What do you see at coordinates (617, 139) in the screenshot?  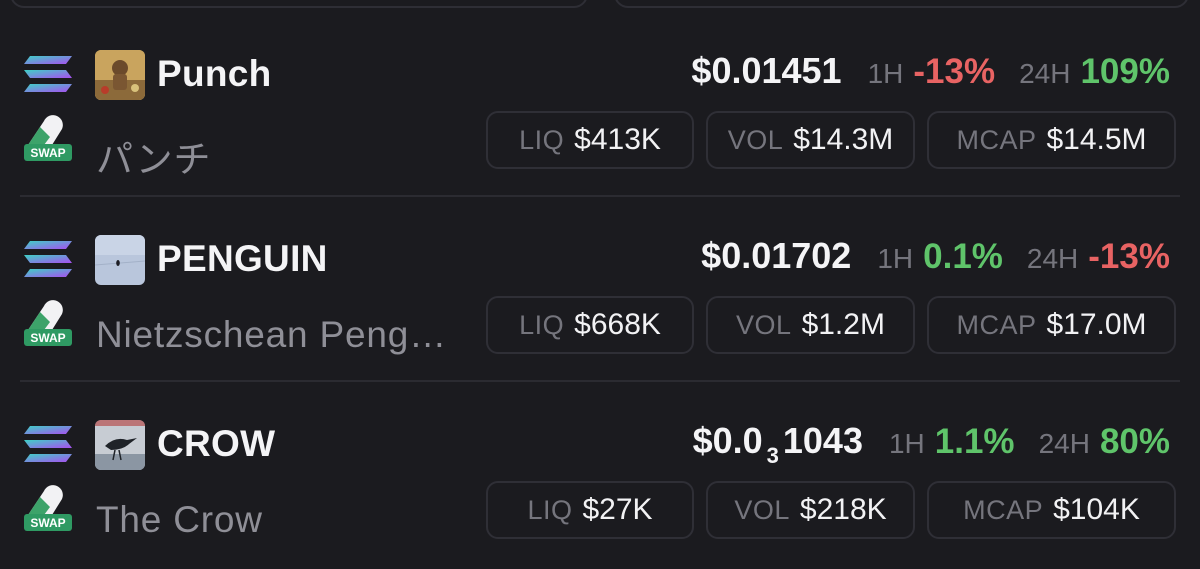 I see `liq-value: $413K` at bounding box center [617, 139].